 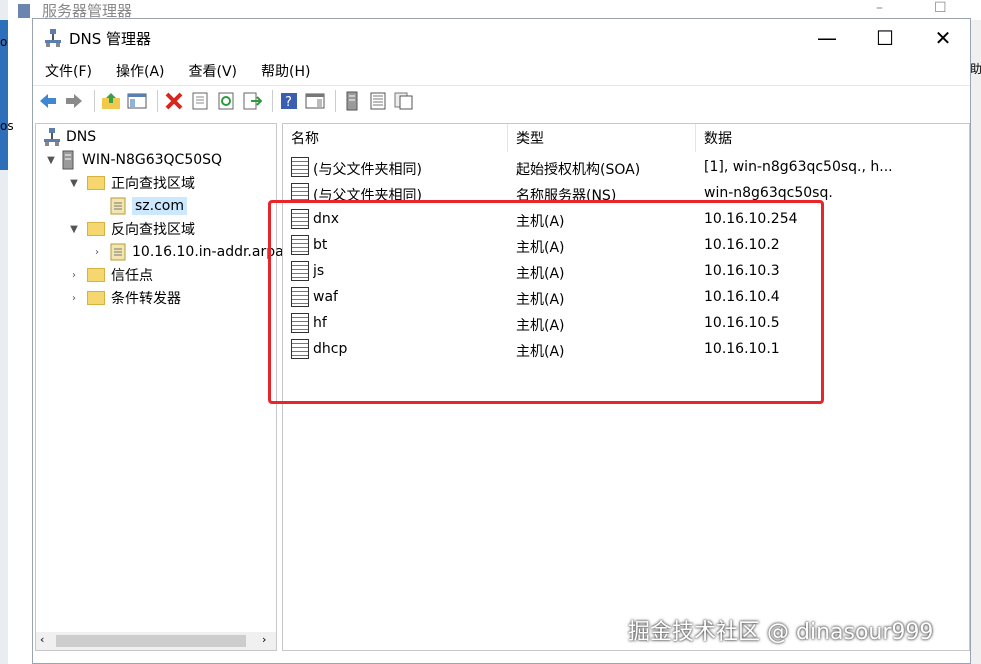 I want to click on up-folder-icon, so click(x=111, y=101).